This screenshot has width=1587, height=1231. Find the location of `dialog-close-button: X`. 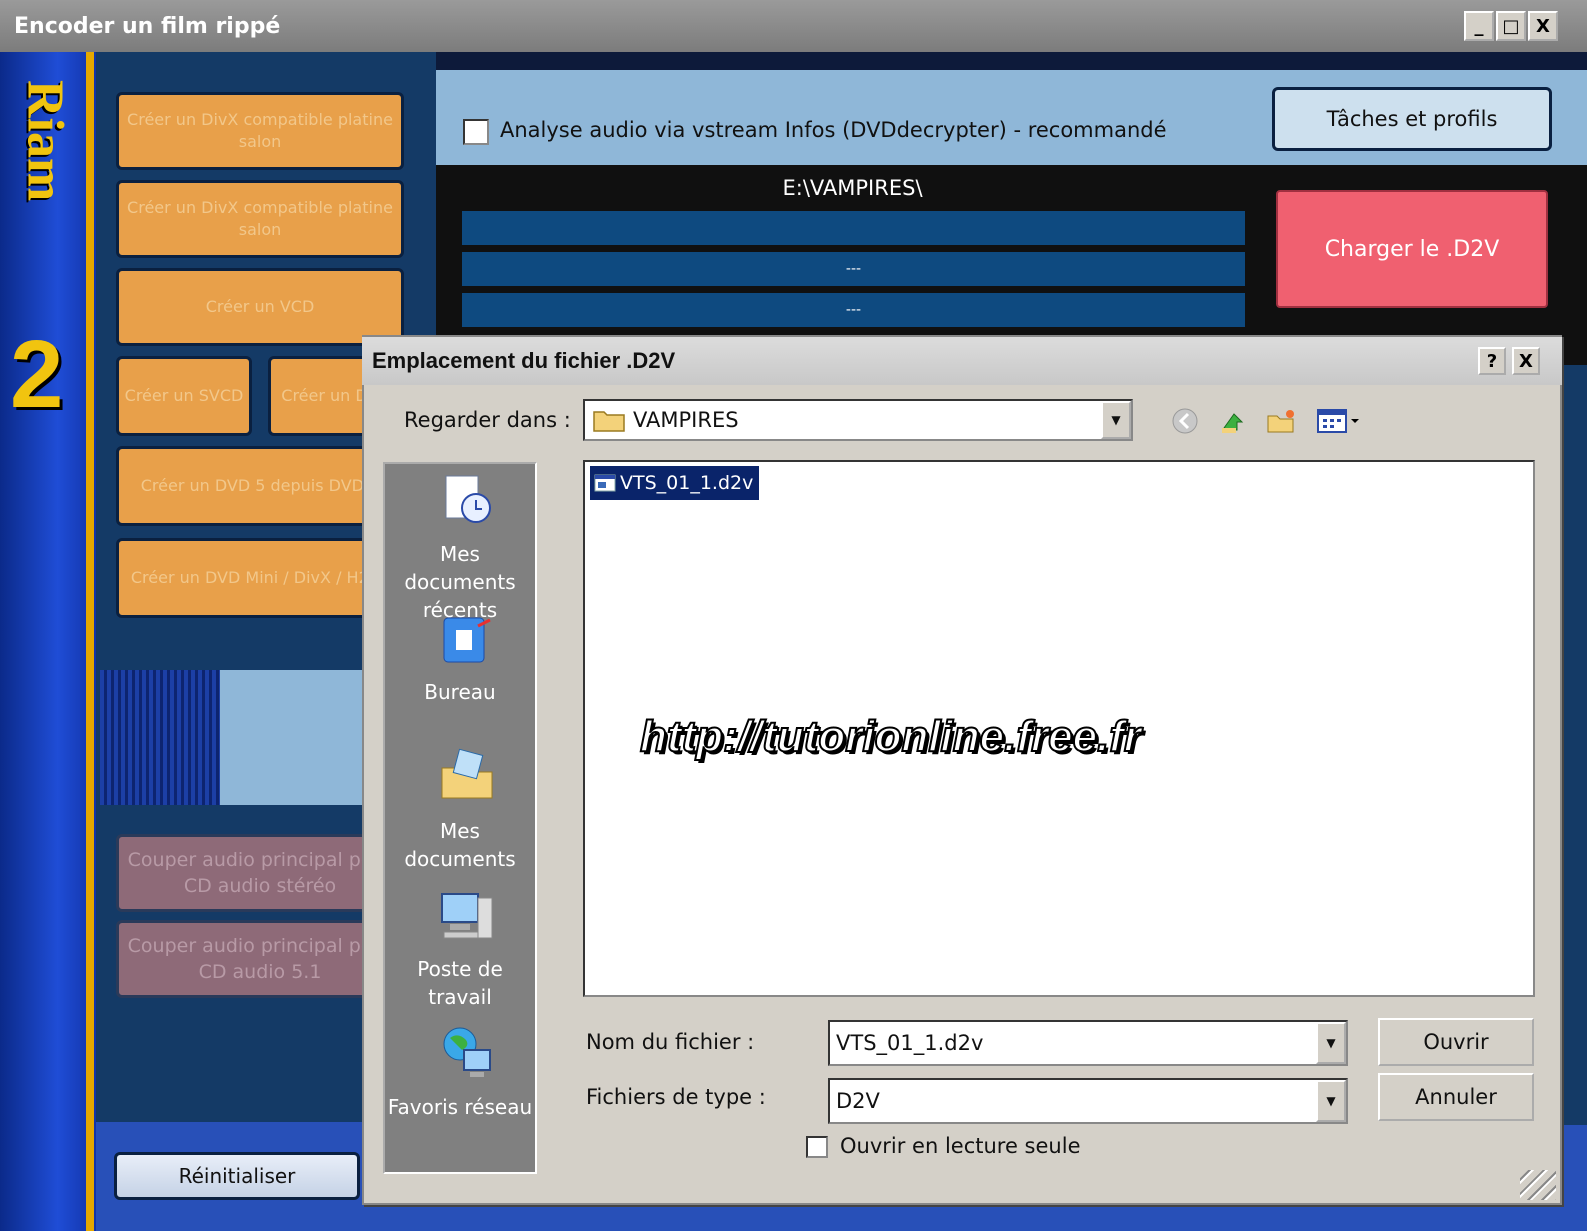

dialog-close-button: X is located at coordinates (1526, 361).